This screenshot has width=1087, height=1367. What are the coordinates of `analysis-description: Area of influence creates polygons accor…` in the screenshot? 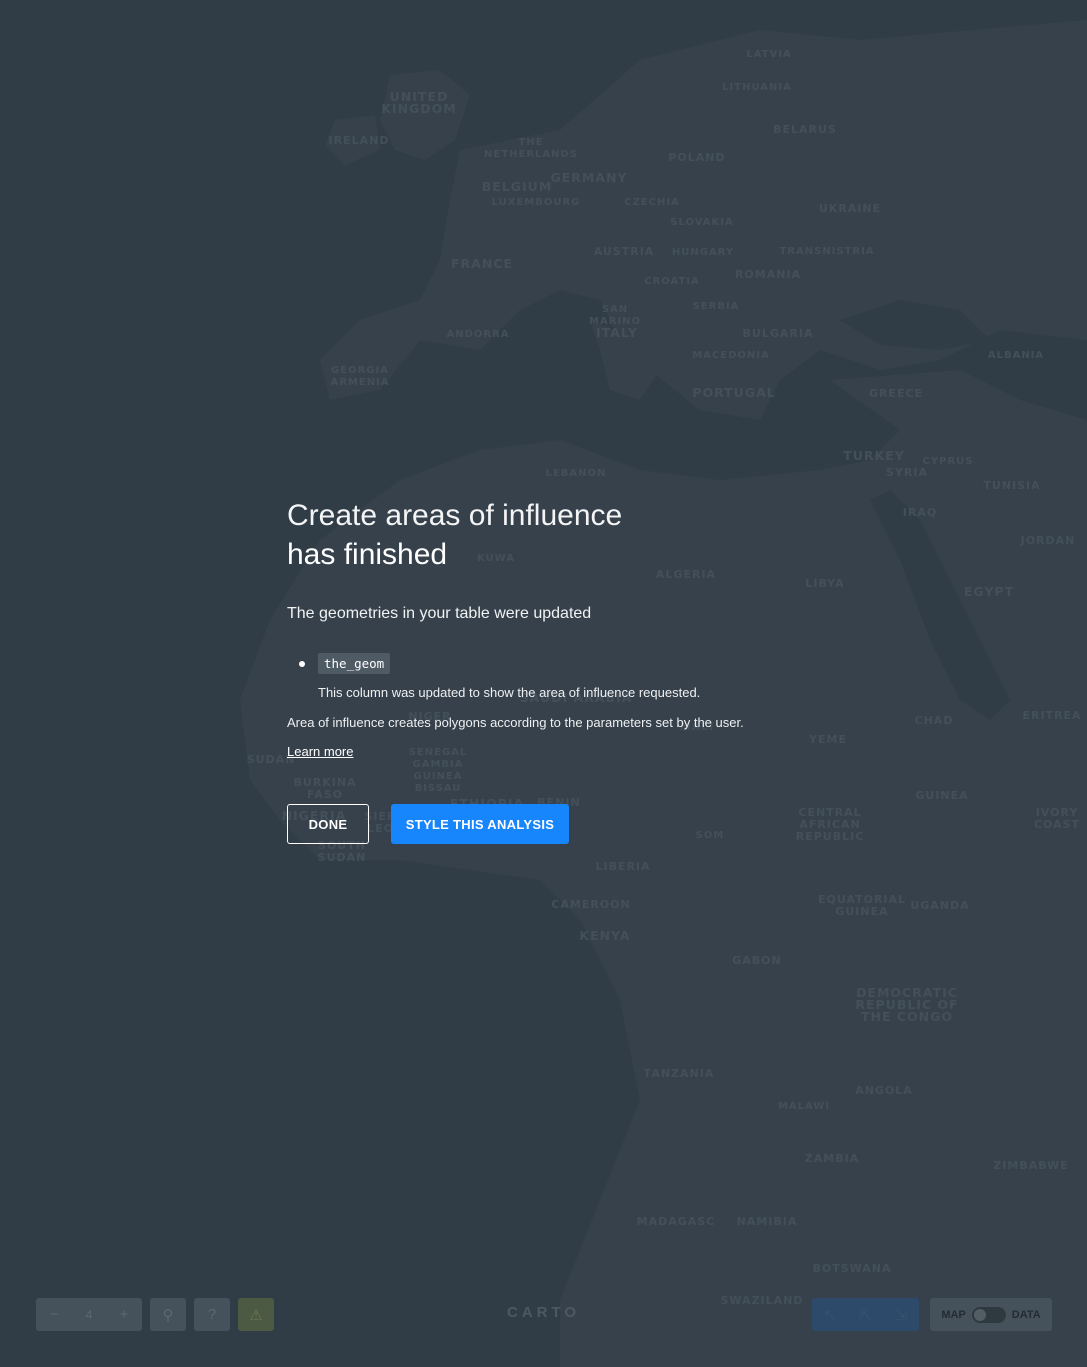 It's located at (515, 722).